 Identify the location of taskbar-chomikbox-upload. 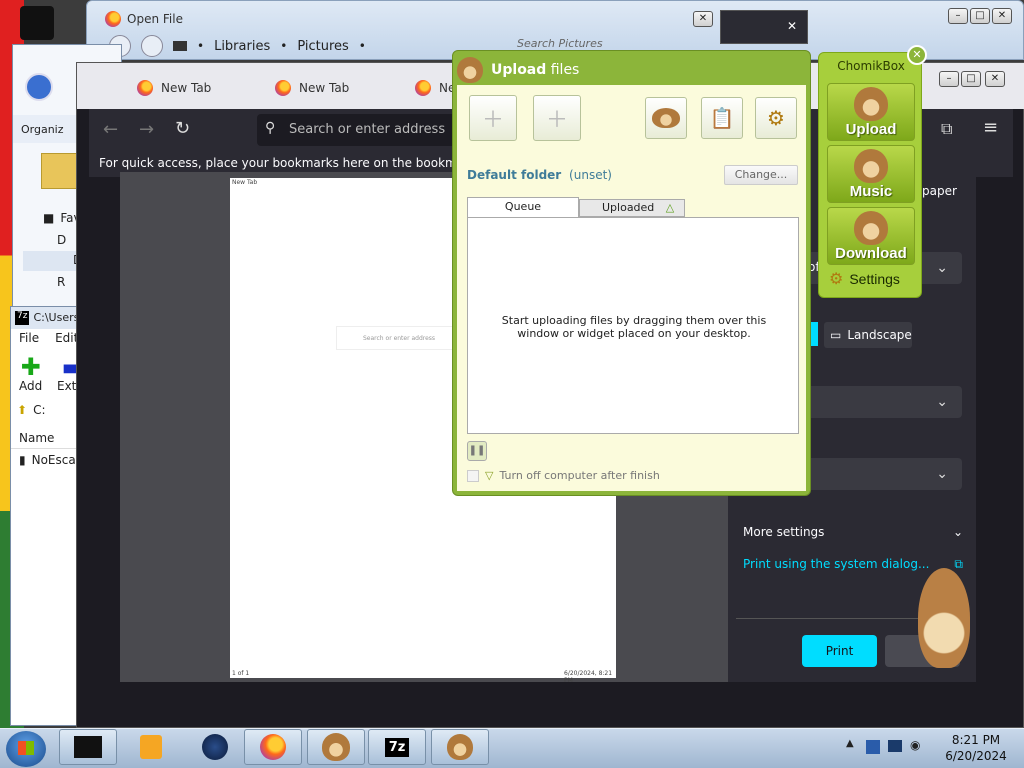
(460, 747).